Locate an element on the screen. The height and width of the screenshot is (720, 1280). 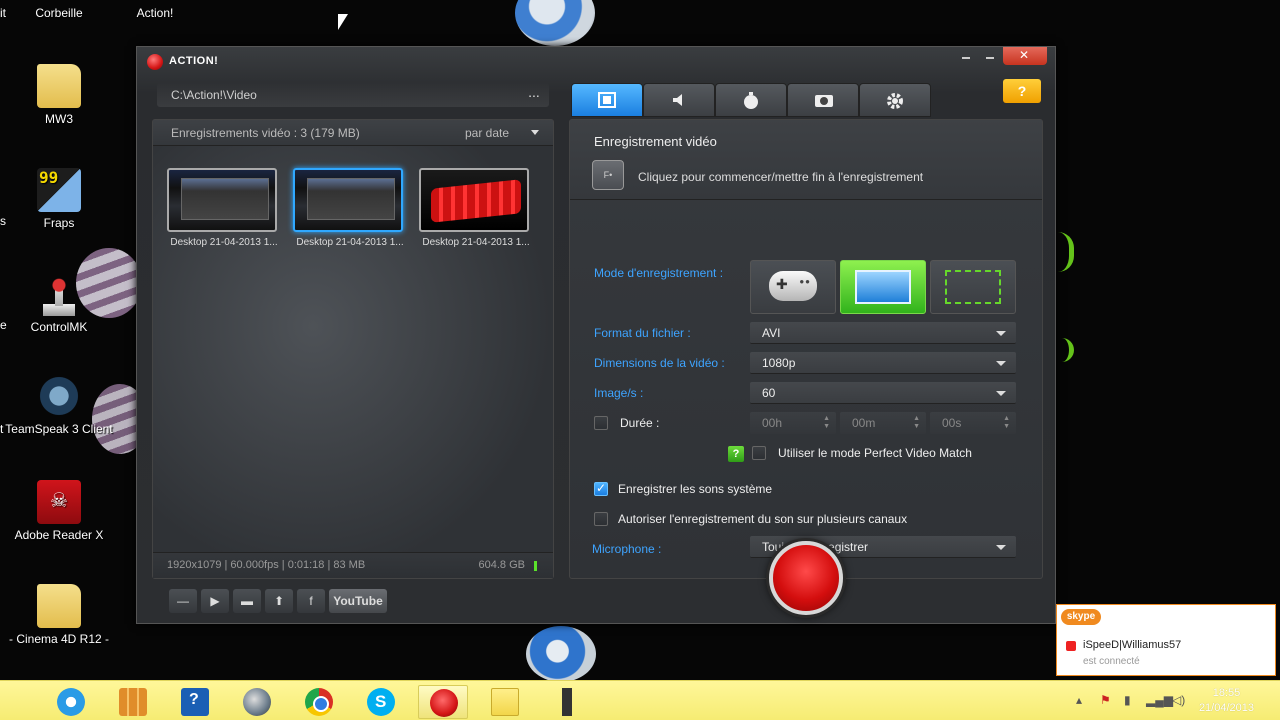
internet-explorer-icon is located at coordinates (71, 702).